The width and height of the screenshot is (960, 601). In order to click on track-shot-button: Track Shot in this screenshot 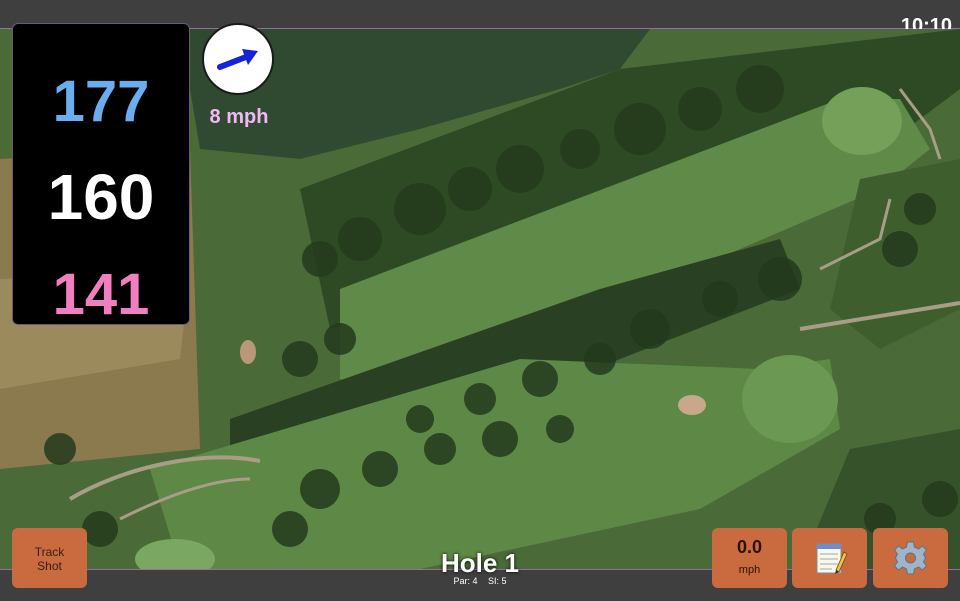, I will do `click(49, 558)`.